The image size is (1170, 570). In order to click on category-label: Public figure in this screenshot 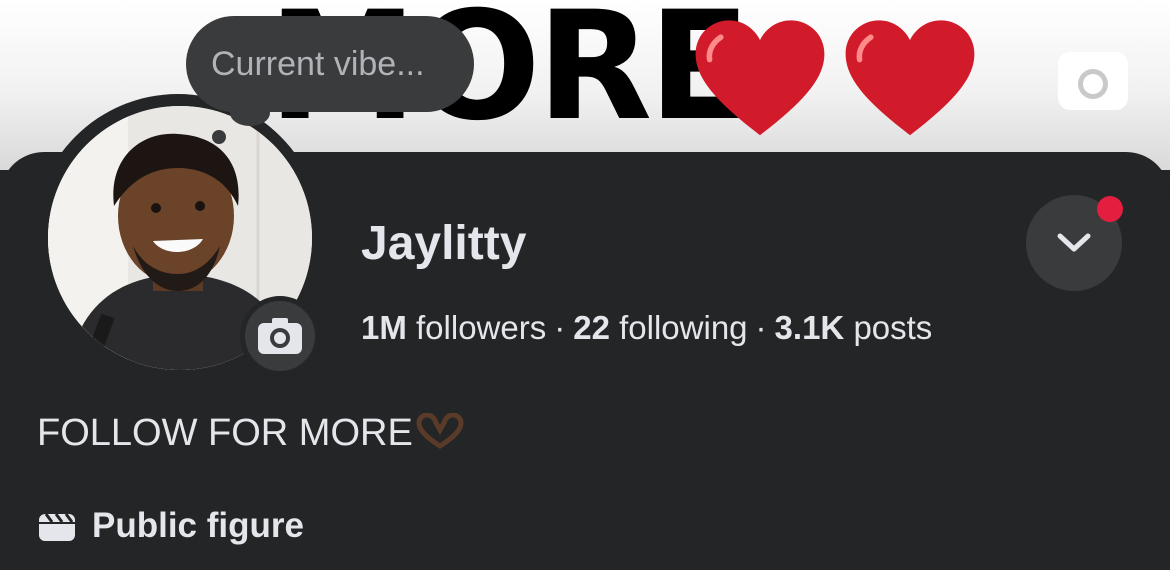, I will do `click(198, 525)`.